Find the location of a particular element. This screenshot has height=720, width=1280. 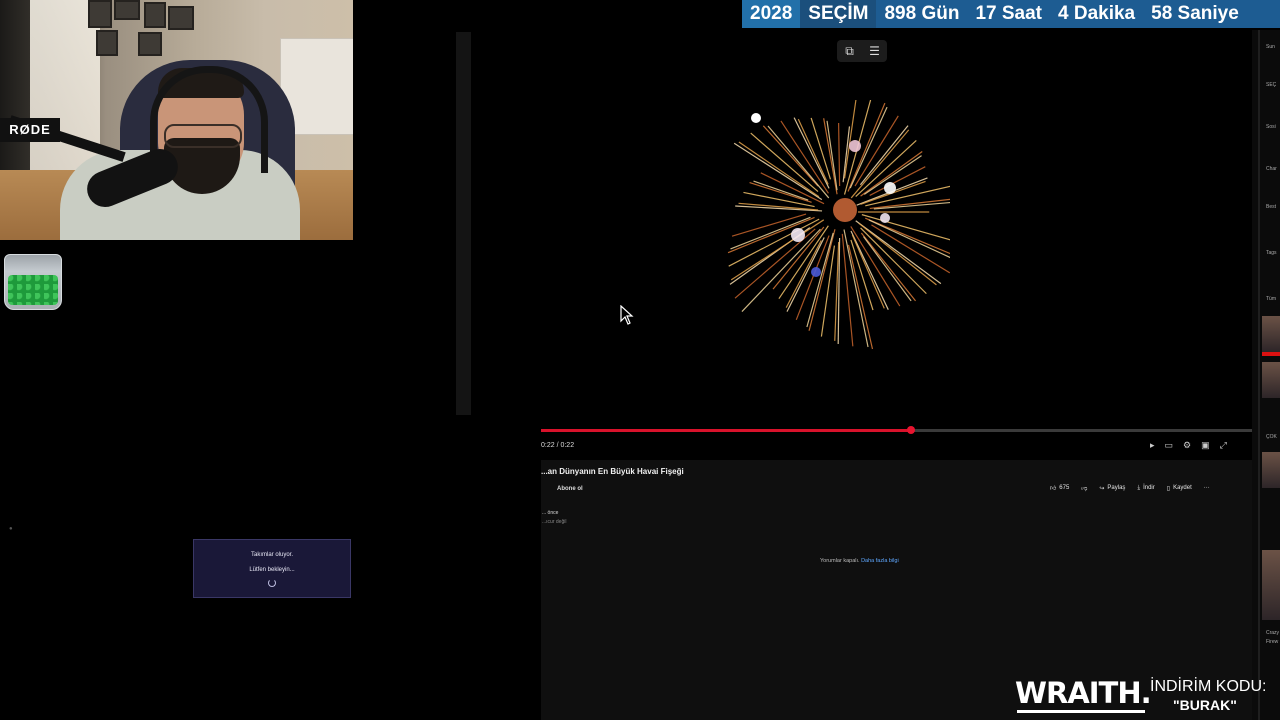

download-icon: ⤓ is located at coordinates (1139, 487).